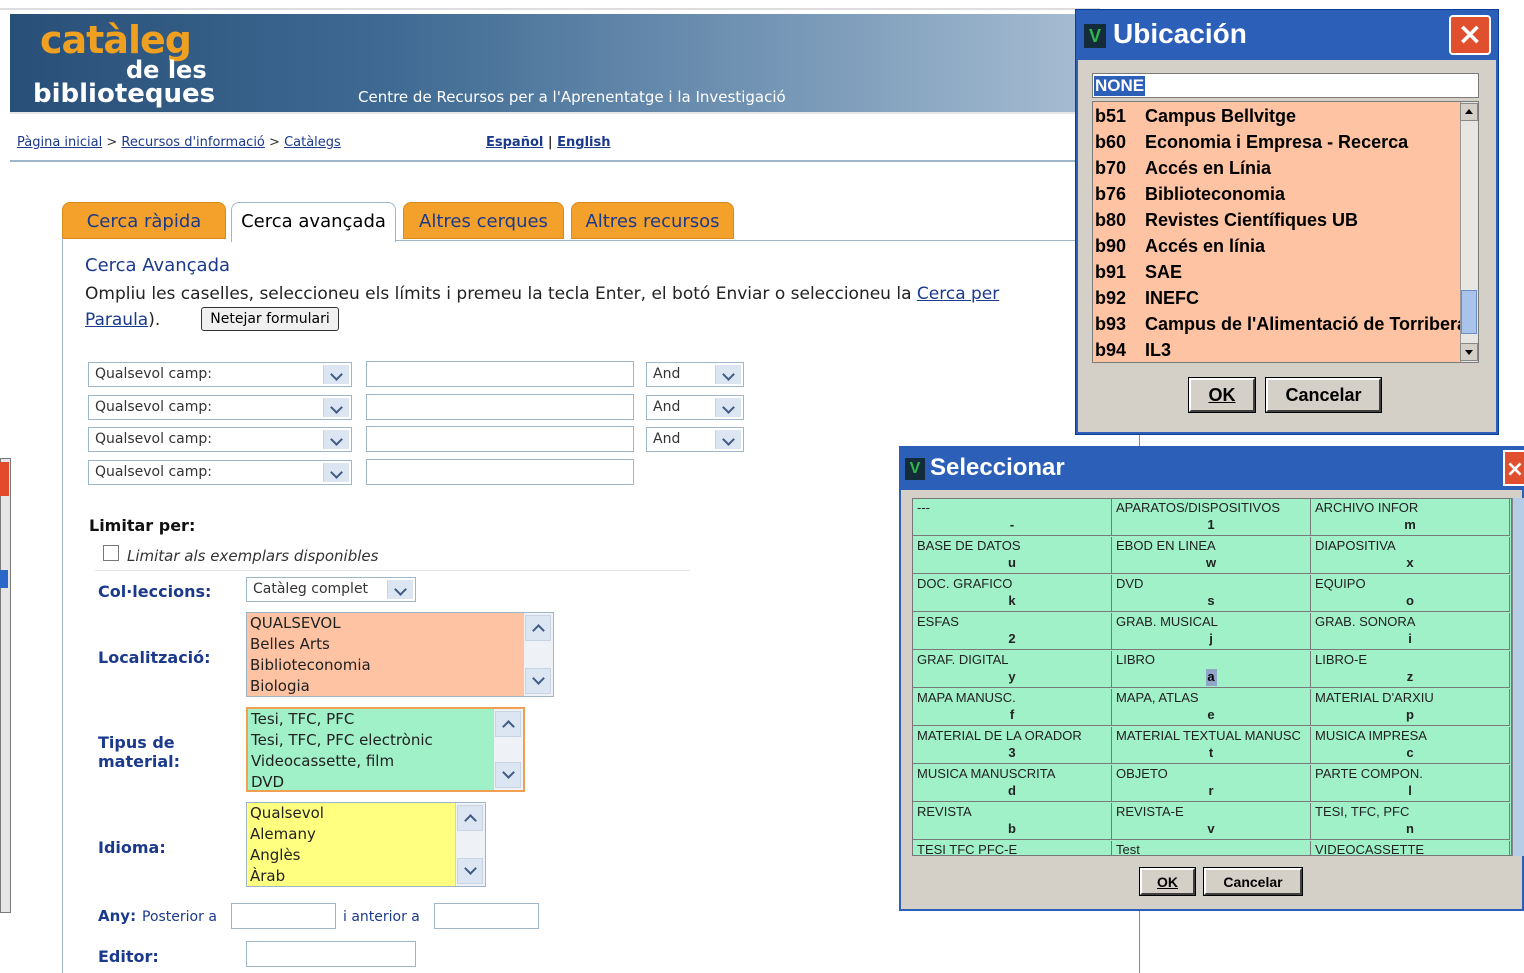 This screenshot has width=1524, height=973. What do you see at coordinates (1211, 593) in the screenshot?
I see `grid-cell: DVD s` at bounding box center [1211, 593].